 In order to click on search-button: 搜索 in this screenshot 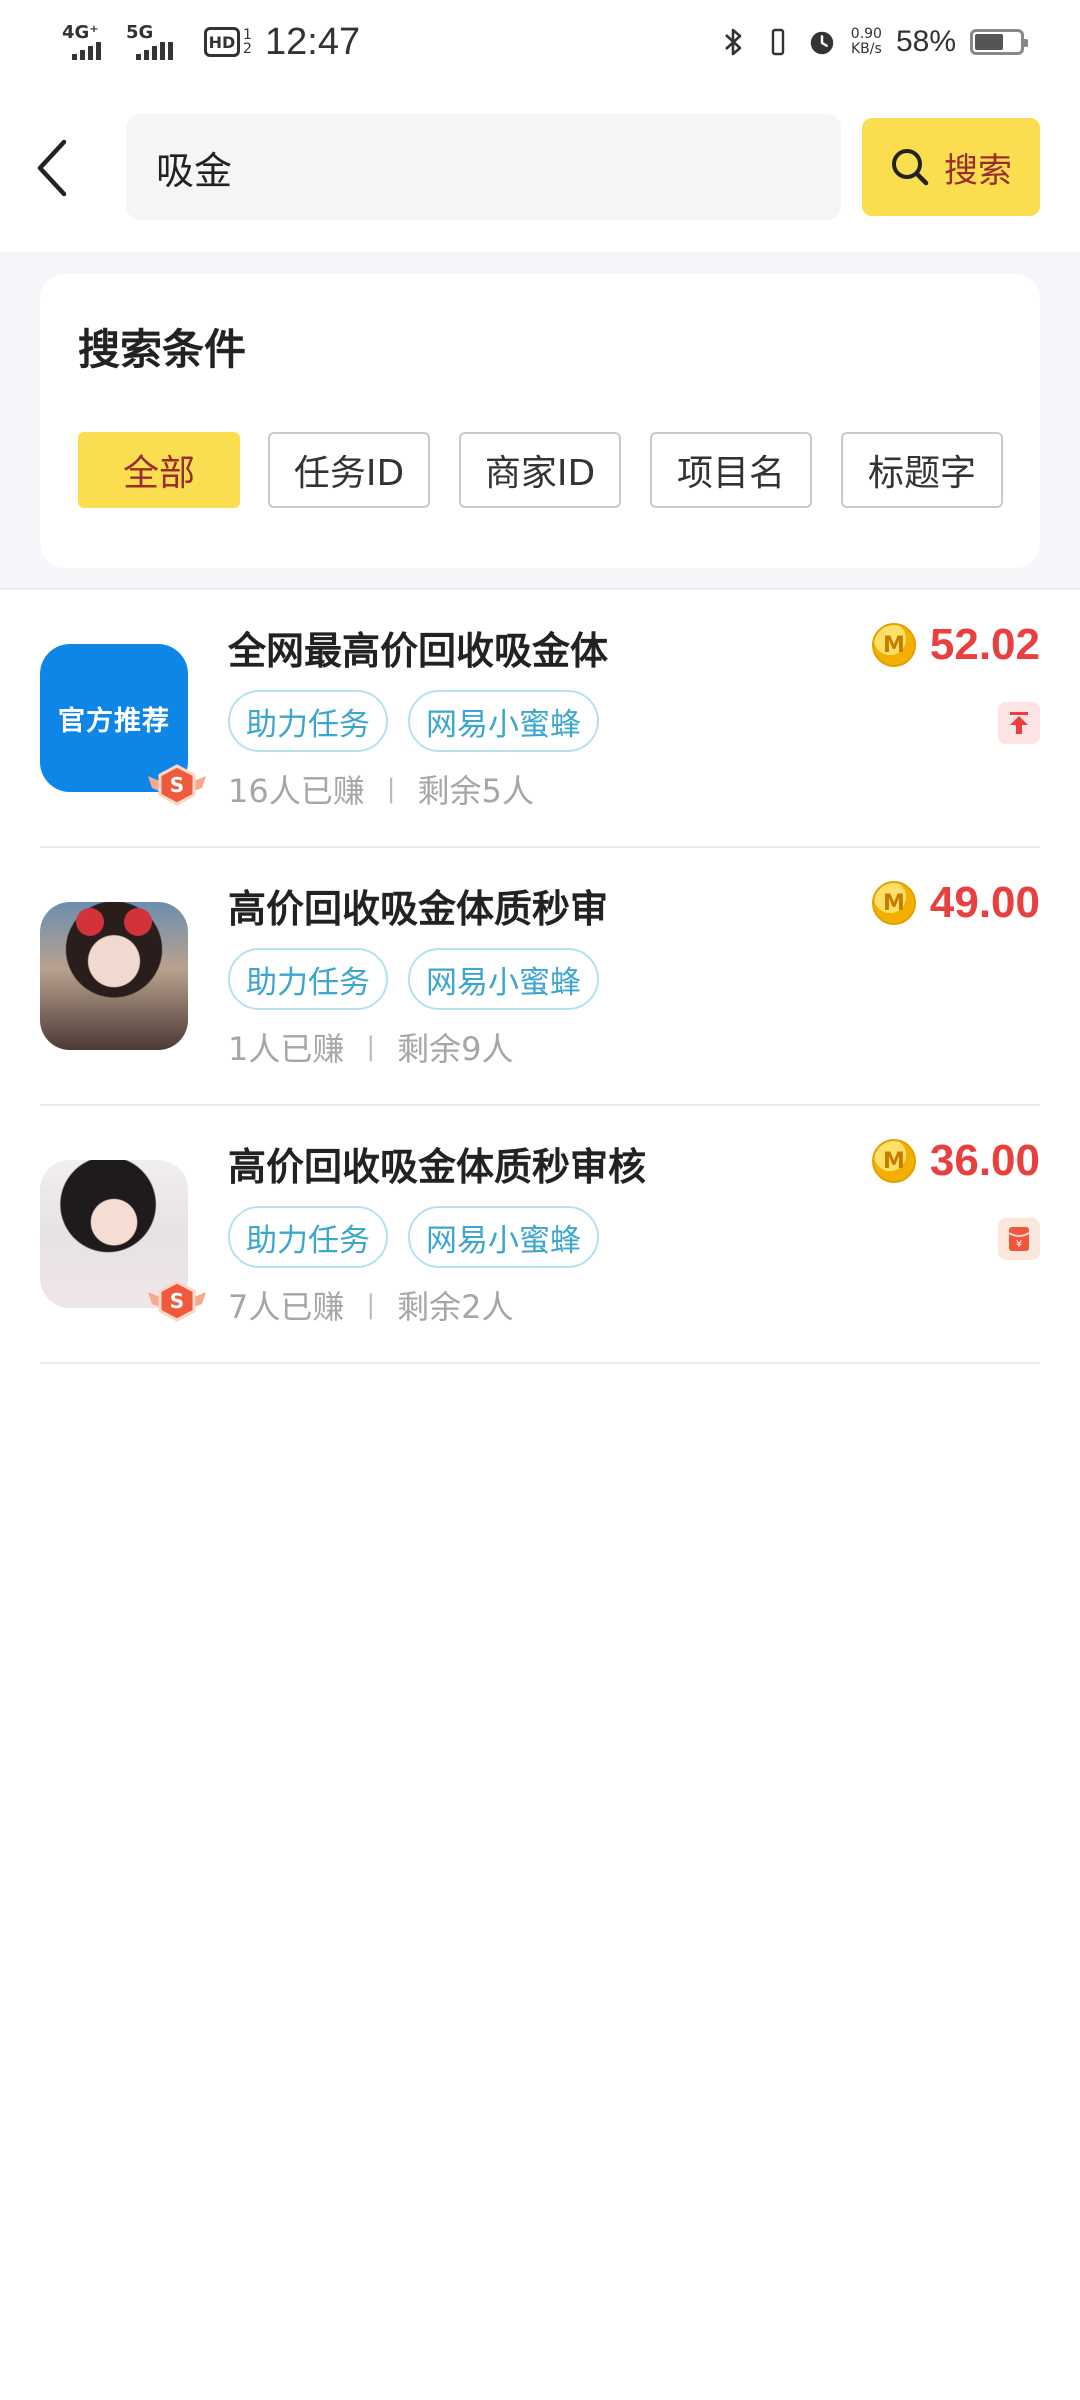, I will do `click(951, 167)`.